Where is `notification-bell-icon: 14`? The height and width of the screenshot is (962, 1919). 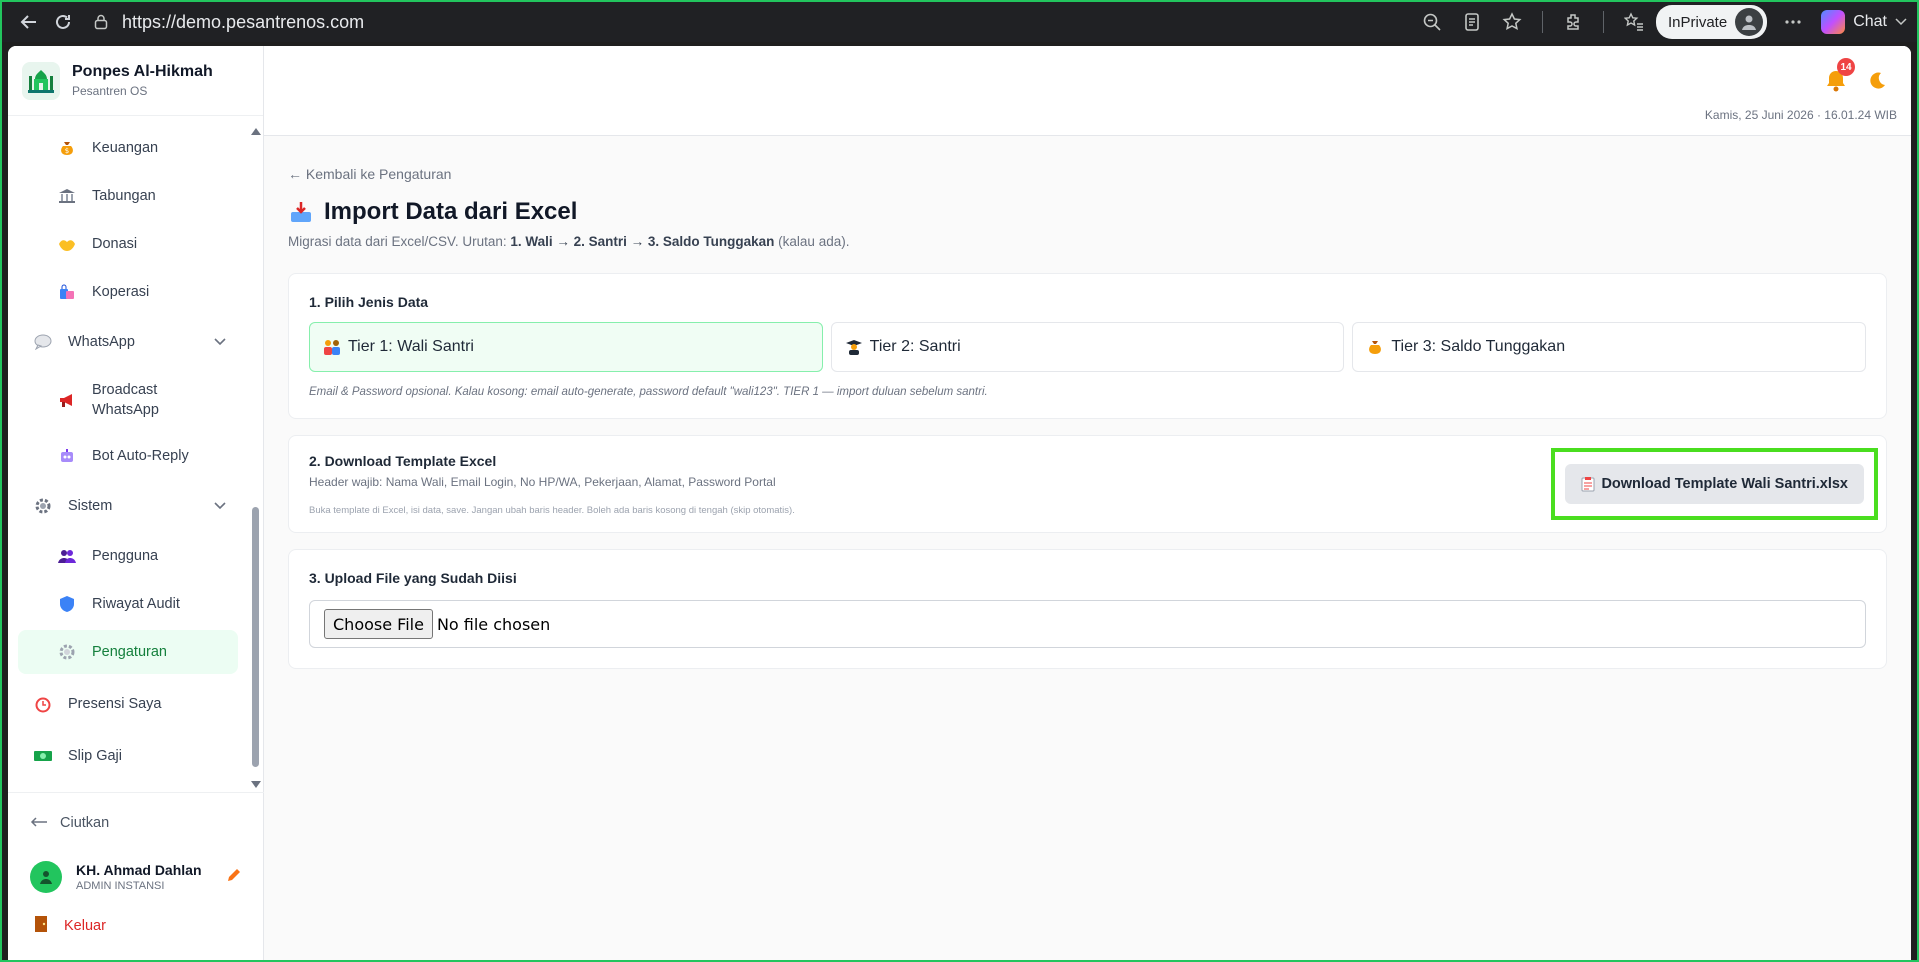
notification-bell-icon: 14 is located at coordinates (1838, 77).